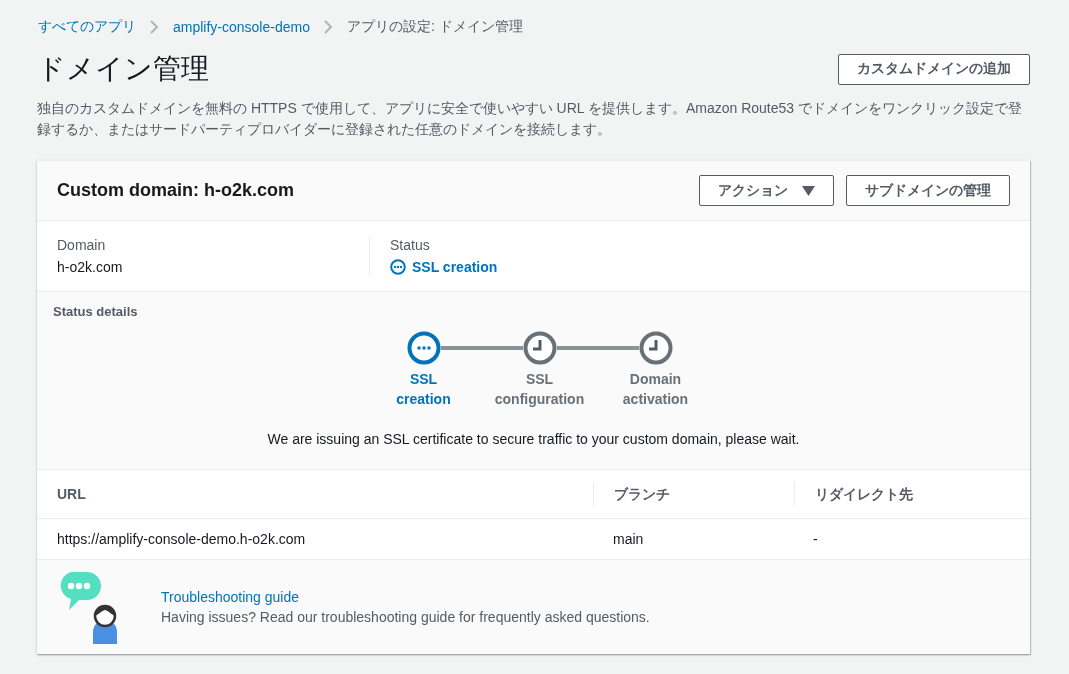 The image size is (1069, 674). What do you see at coordinates (82, 245) in the screenshot?
I see `domain-label: Domain` at bounding box center [82, 245].